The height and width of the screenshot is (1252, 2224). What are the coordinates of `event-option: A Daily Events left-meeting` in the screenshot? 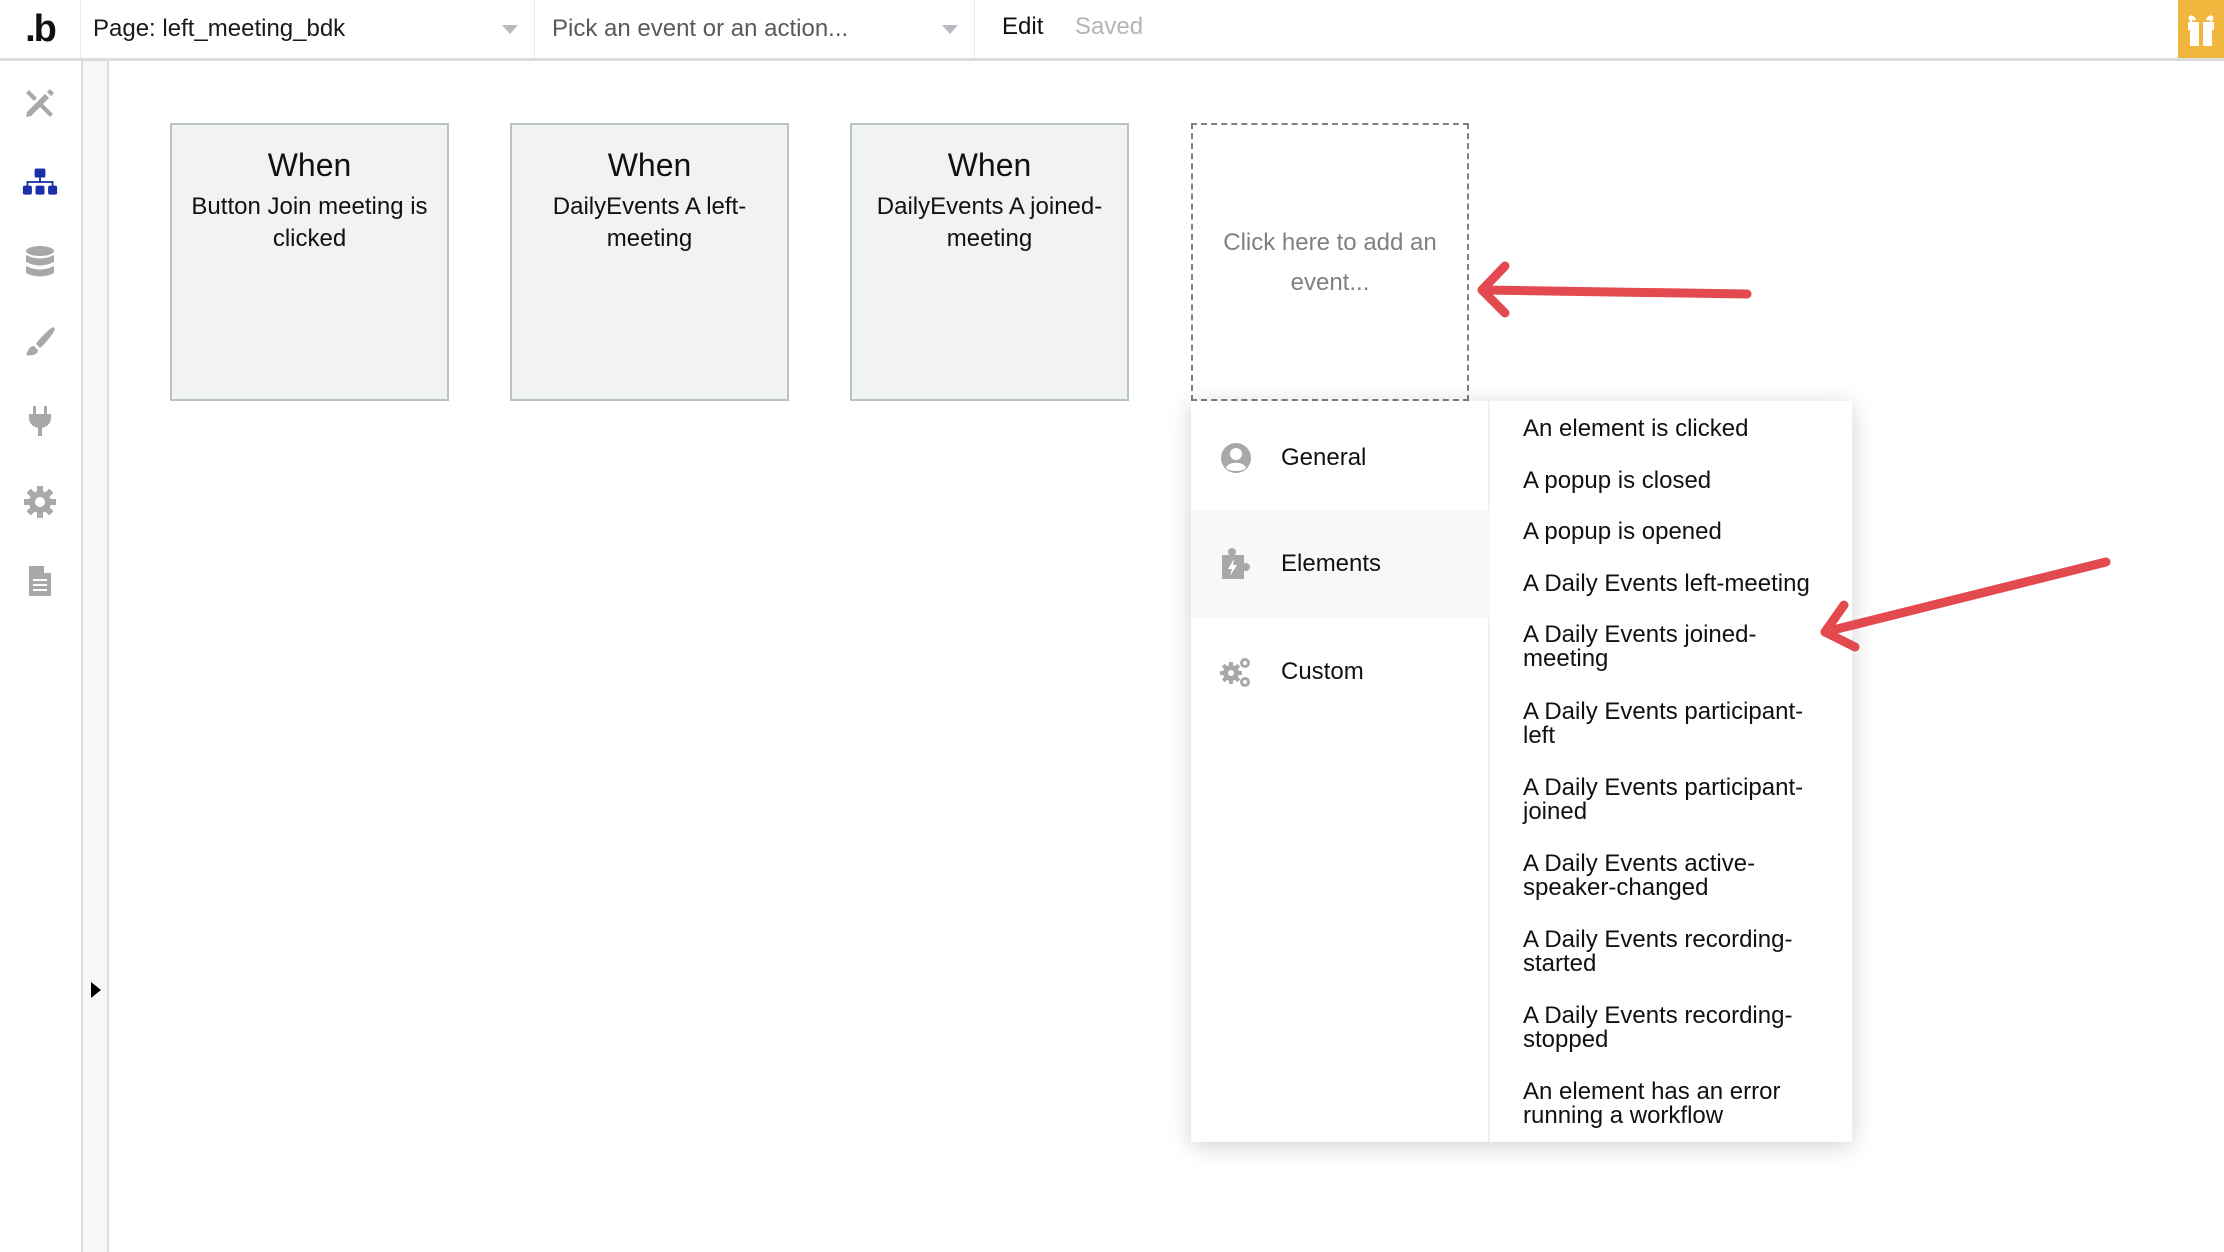 It's located at (1683, 584).